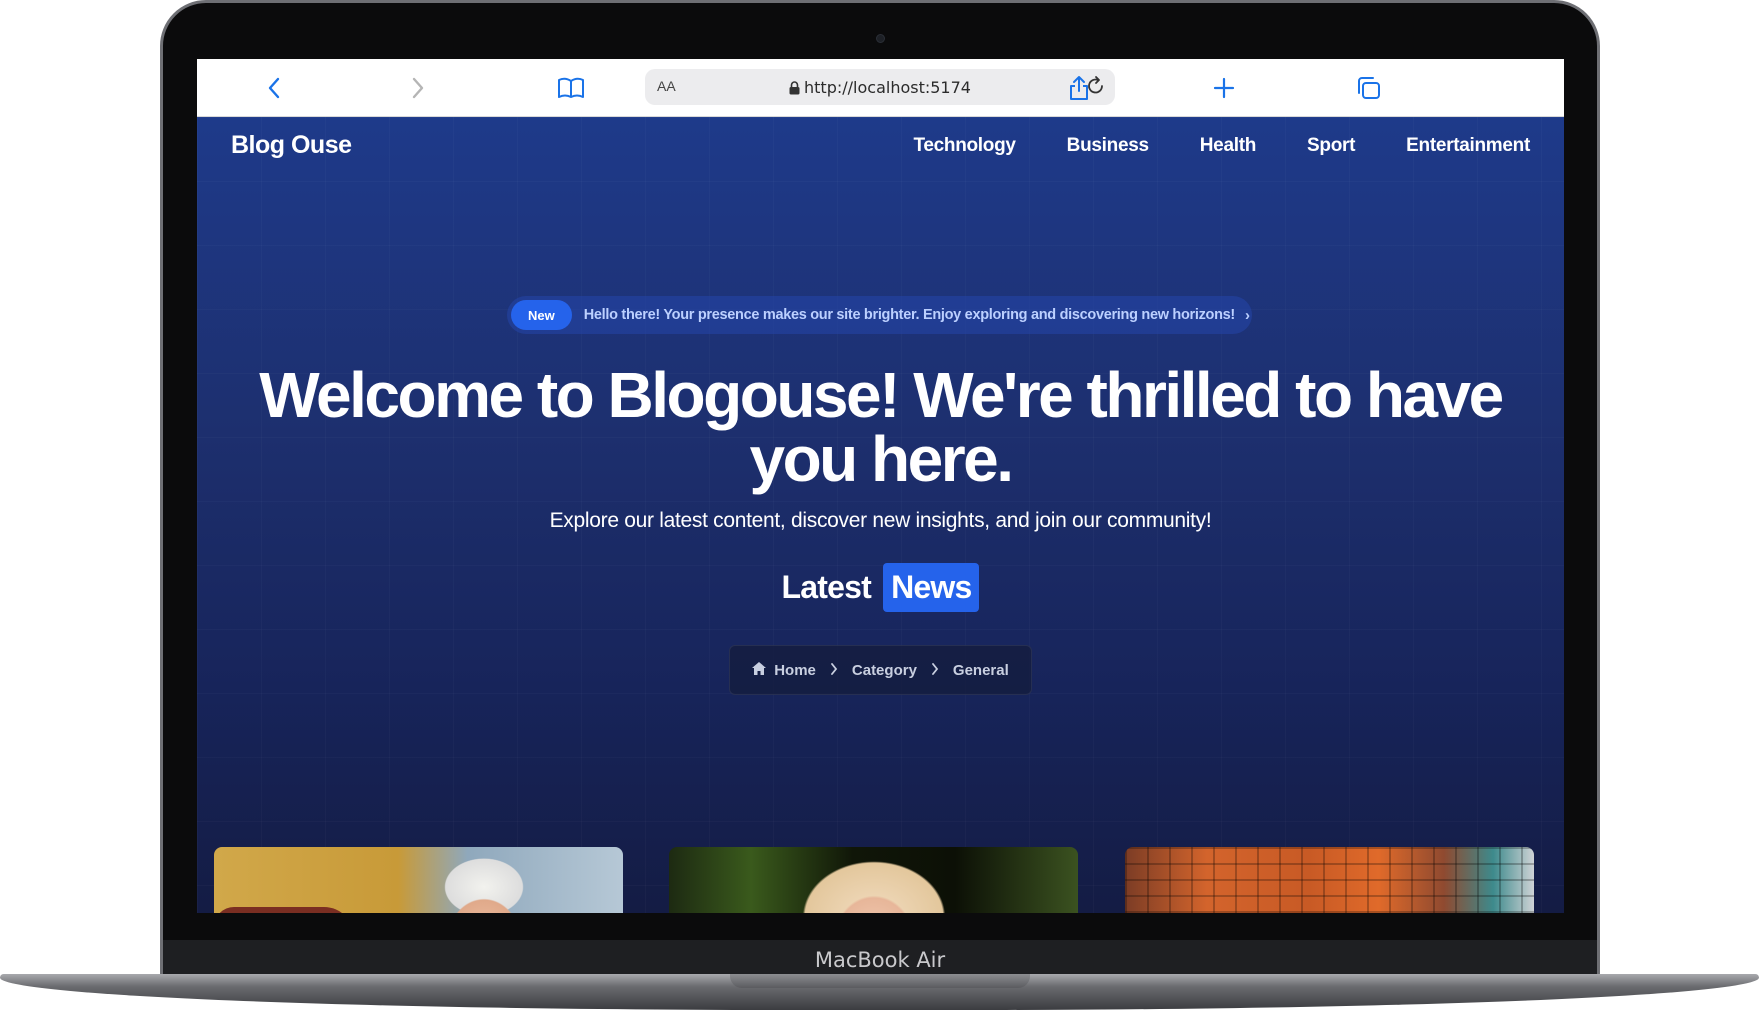  Describe the element at coordinates (980, 670) in the screenshot. I see `breadcrumb-current: General` at that location.